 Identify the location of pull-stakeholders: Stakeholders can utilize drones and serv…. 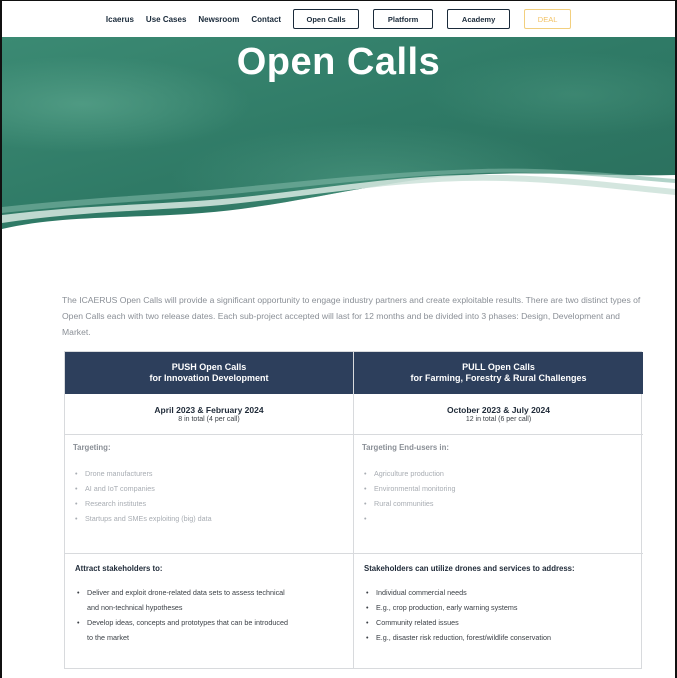
(498, 599).